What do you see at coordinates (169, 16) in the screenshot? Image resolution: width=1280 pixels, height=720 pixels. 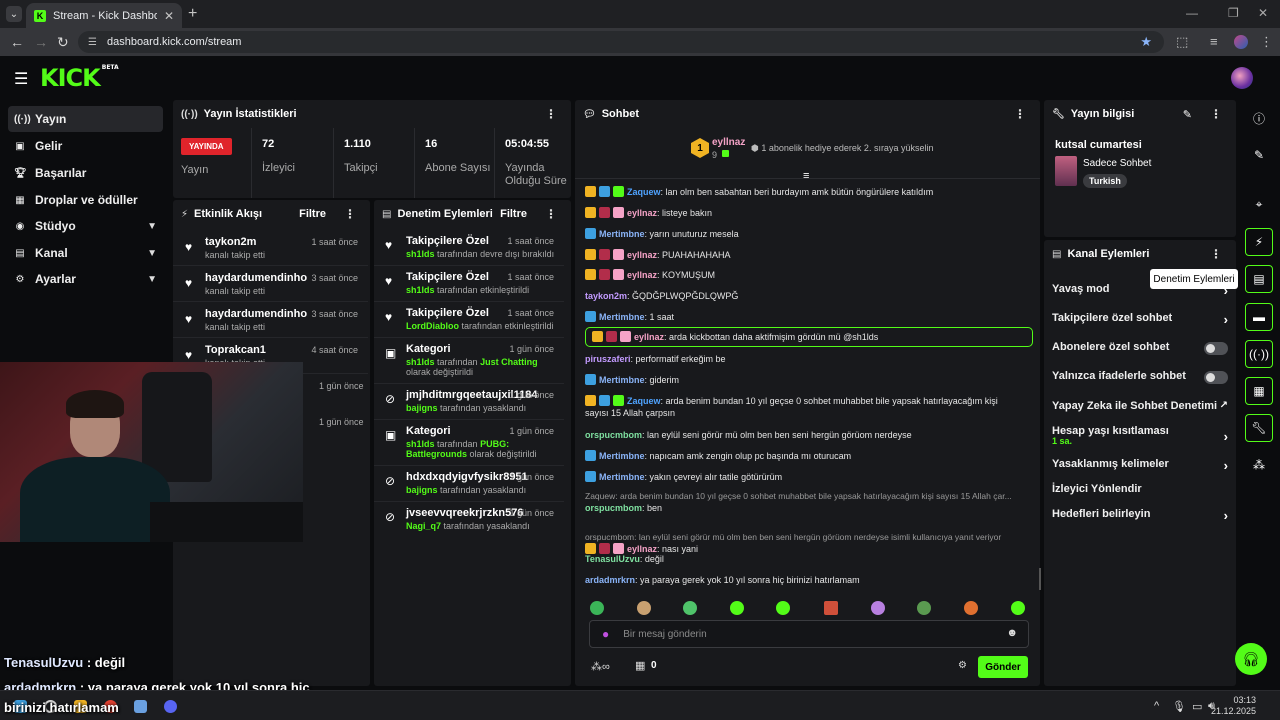 I see `close-tab-icon: ✕` at bounding box center [169, 16].